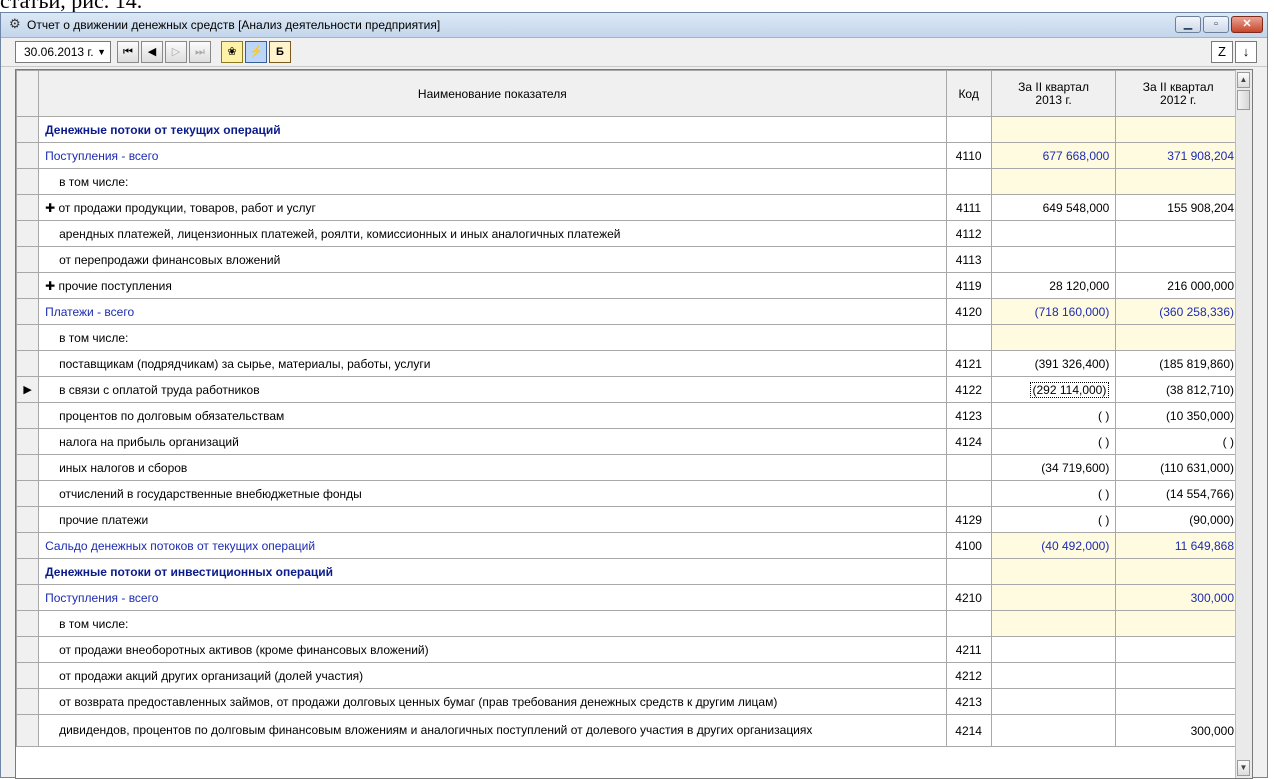 The width and height of the screenshot is (1274, 779). I want to click on indicator-name-cell: ✚ прочие поступления, so click(492, 285).